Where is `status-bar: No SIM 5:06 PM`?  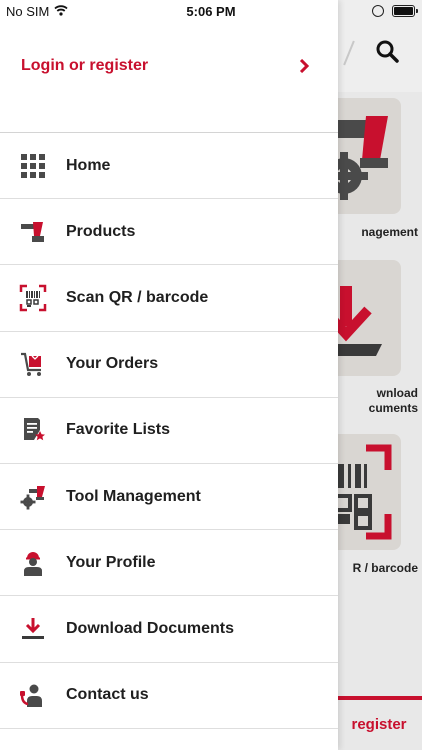 status-bar: No SIM 5:06 PM is located at coordinates (211, 11).